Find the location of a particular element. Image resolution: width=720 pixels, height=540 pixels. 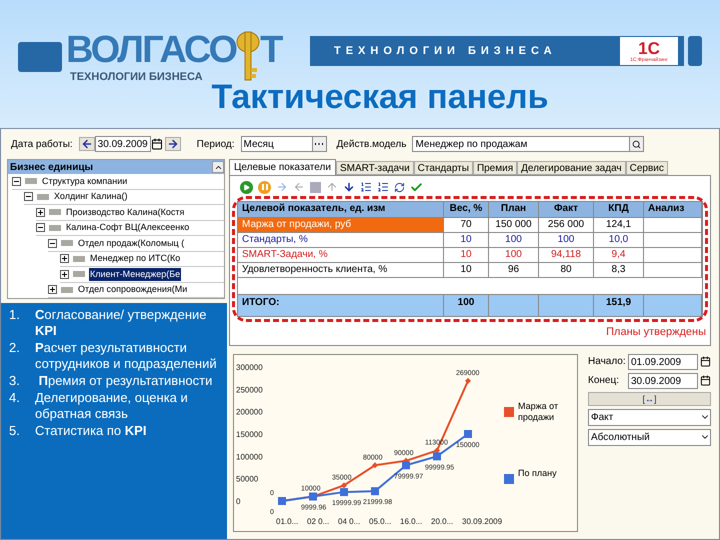

column-header: Анализ is located at coordinates (673, 209).